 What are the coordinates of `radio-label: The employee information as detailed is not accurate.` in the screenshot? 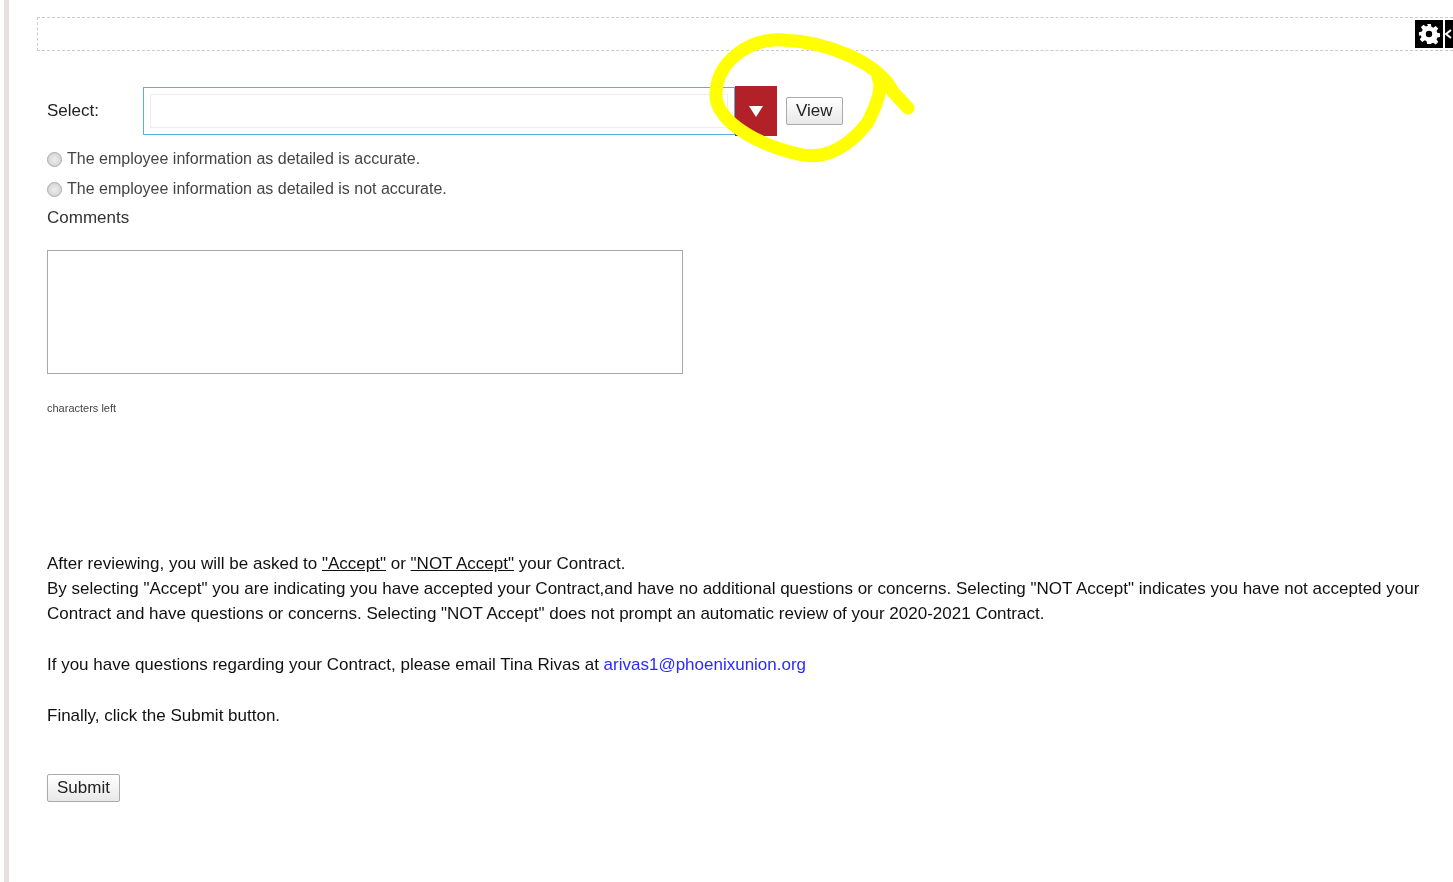 It's located at (257, 189).